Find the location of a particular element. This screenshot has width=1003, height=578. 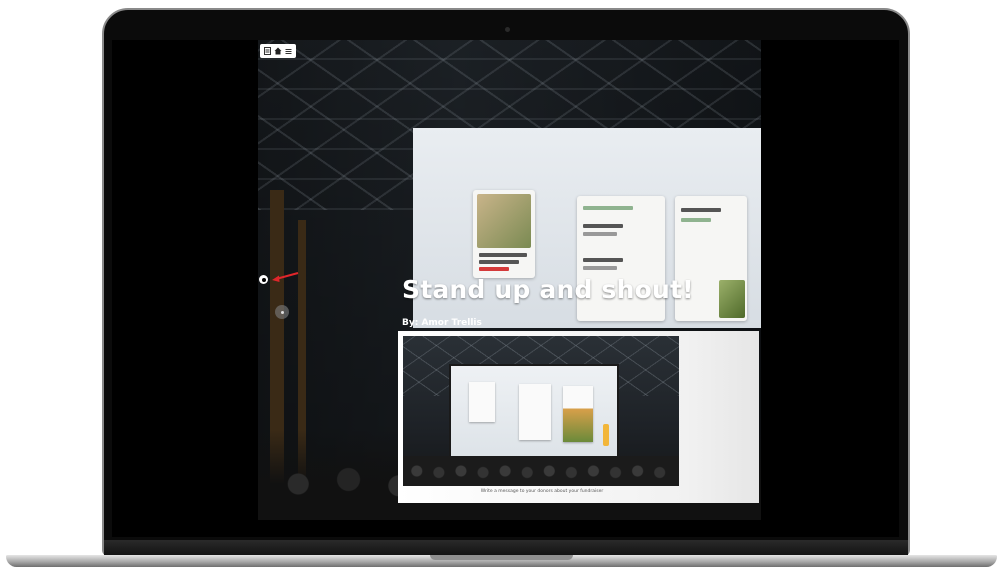

home-icon is located at coordinates (277, 51).